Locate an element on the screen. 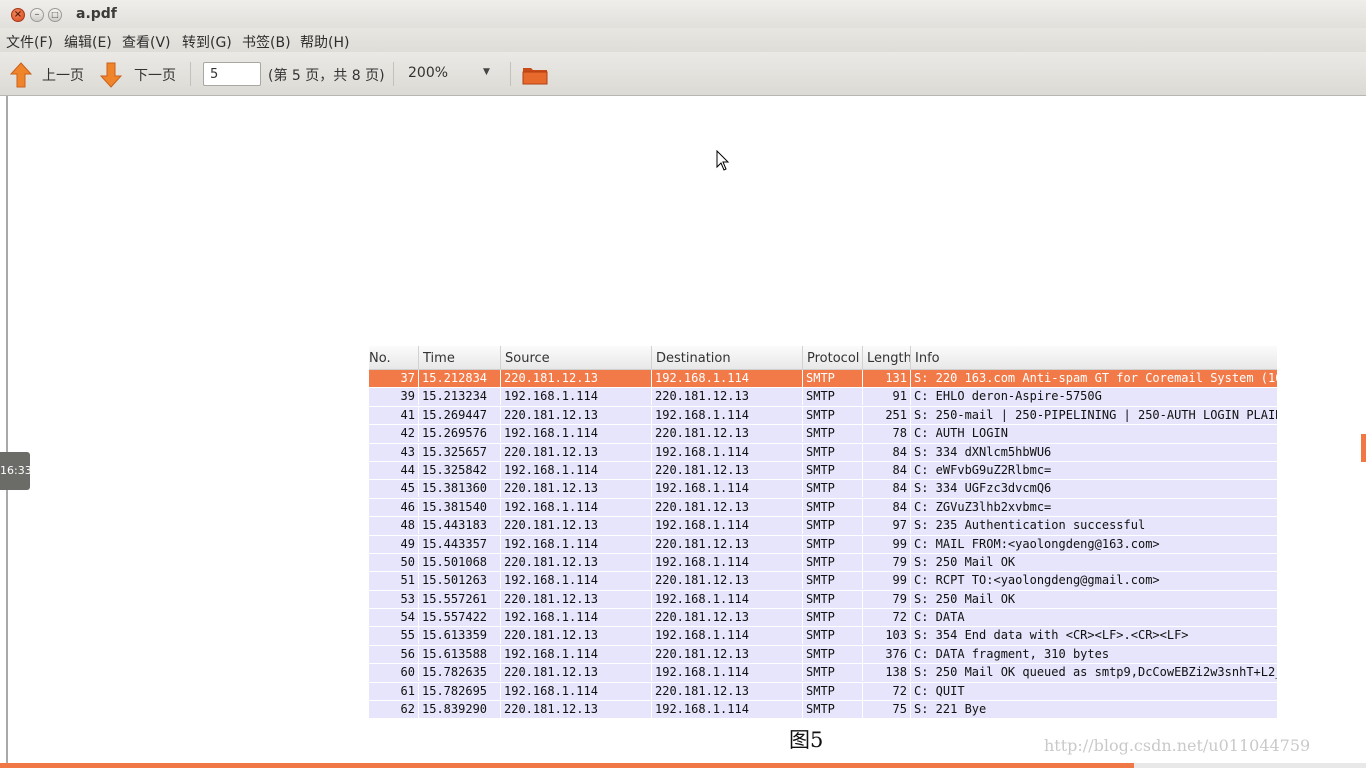 The width and height of the screenshot is (1366, 768). previous-page-button: 上一页 is located at coordinates (50, 74).